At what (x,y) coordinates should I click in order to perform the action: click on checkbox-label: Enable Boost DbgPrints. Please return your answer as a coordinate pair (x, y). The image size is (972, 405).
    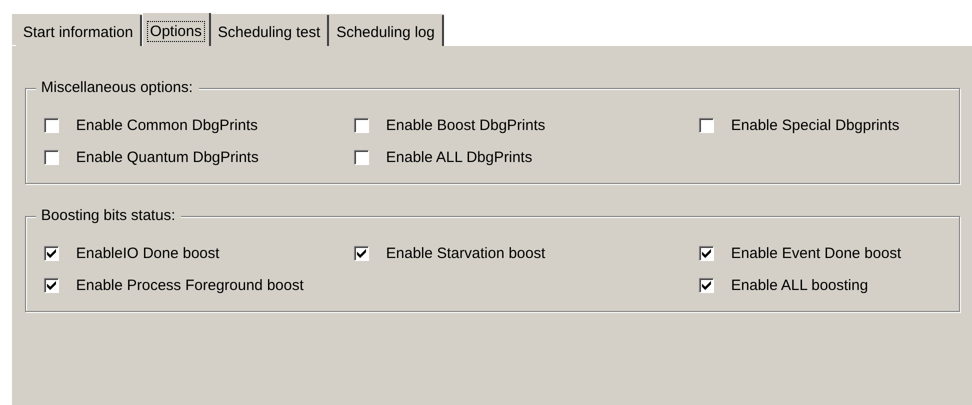
    Looking at the image, I should click on (466, 125).